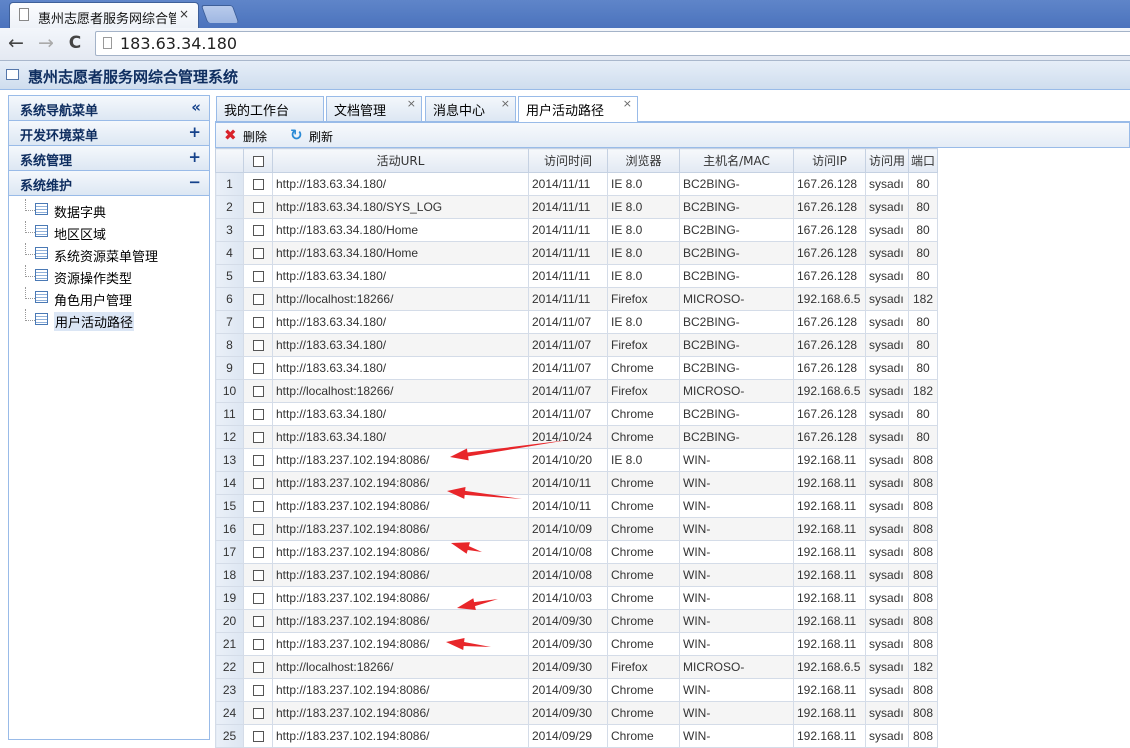 This screenshot has width=1130, height=748. Describe the element at coordinates (270, 108) in the screenshot. I see `tab-workbench: 我的工作台` at that location.